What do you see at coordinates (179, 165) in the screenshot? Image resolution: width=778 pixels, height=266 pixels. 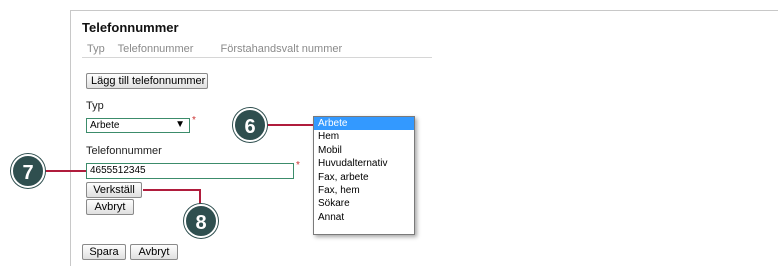 I see `callout-leader-lines` at bounding box center [179, 165].